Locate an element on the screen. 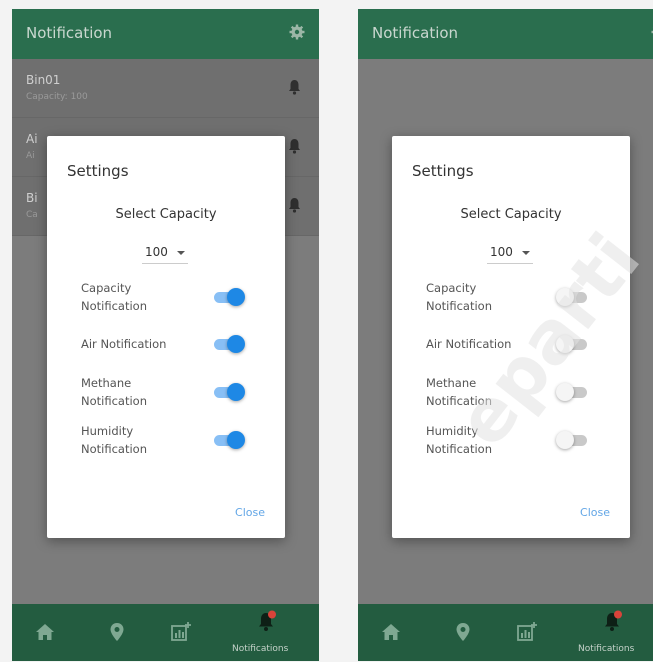 The image size is (653, 662). option-label: Methane Notification is located at coordinates (114, 392).